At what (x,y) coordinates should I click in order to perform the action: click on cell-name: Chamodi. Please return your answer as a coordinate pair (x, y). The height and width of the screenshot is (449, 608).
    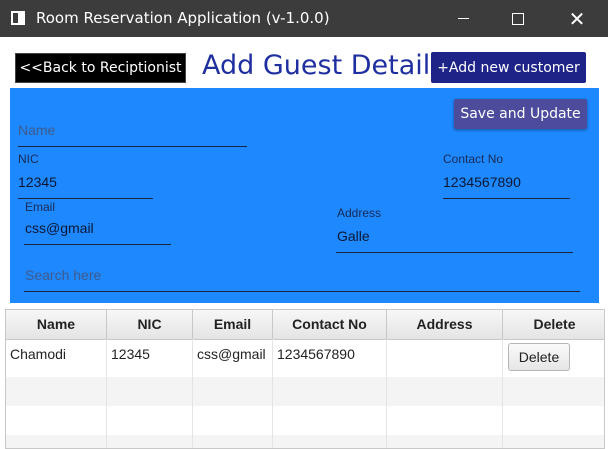
    Looking at the image, I should click on (56, 358).